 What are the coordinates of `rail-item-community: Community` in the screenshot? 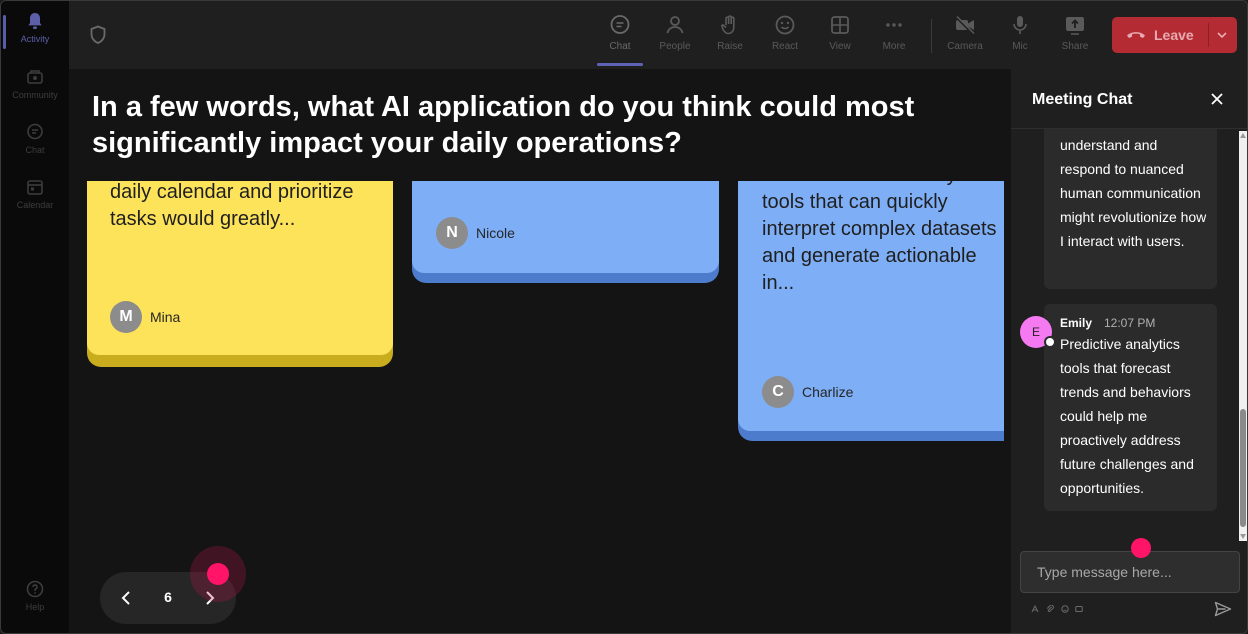 It's located at (35, 83).